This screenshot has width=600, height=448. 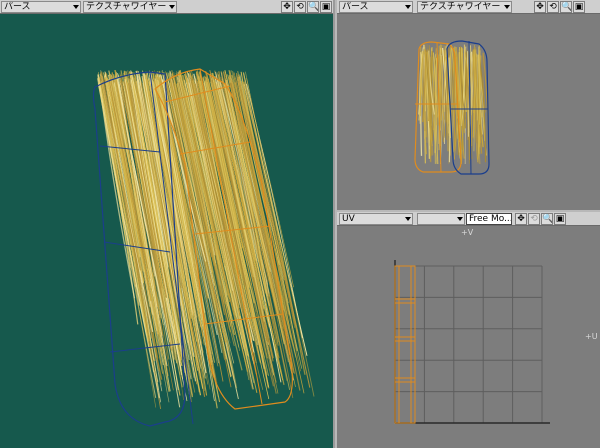 I want to click on uv-grid, so click(x=472, y=342).